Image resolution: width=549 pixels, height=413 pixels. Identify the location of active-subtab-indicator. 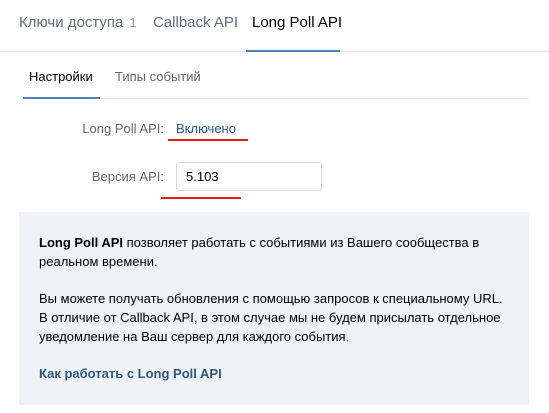
(61, 98).